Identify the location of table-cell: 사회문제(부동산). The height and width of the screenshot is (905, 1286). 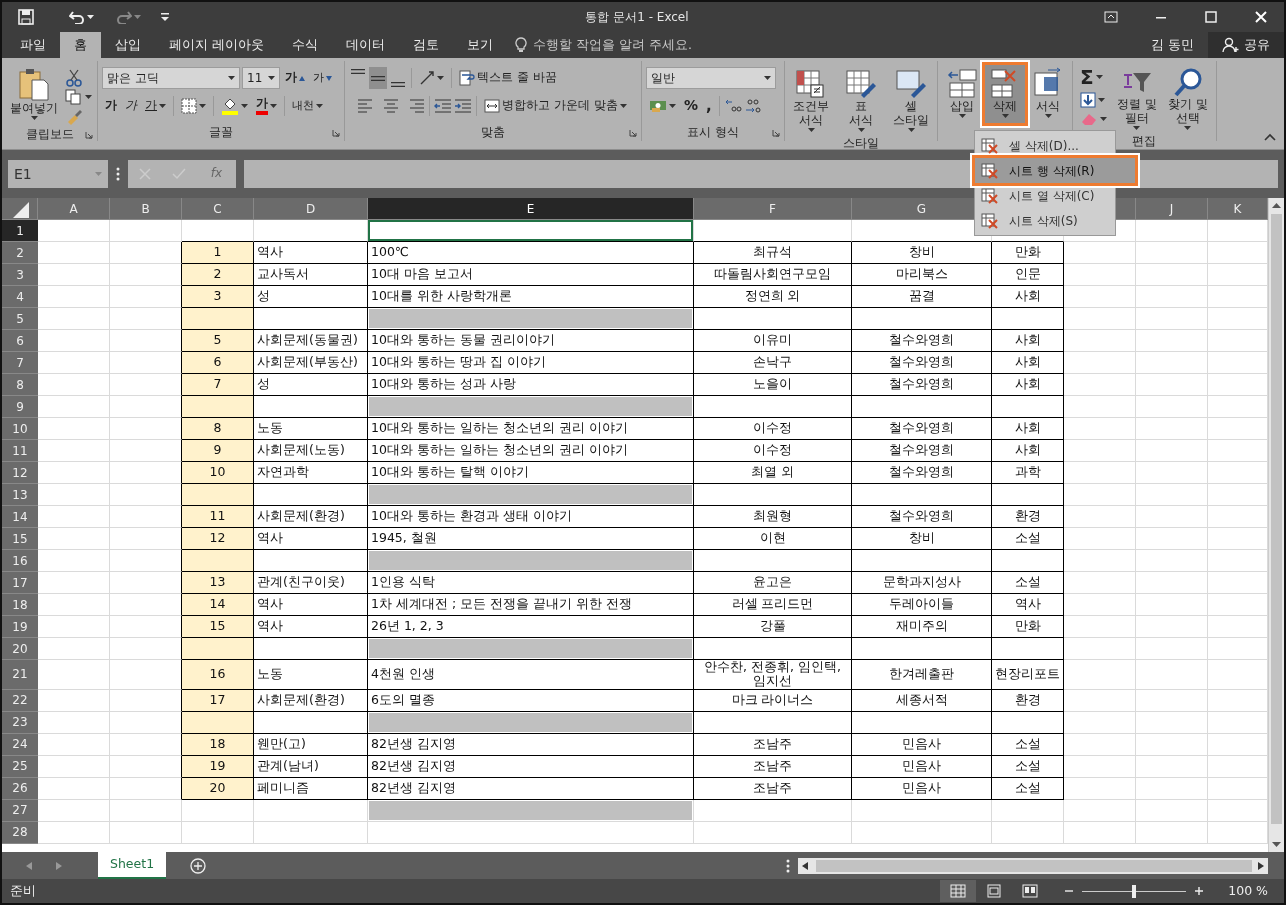
(311, 363).